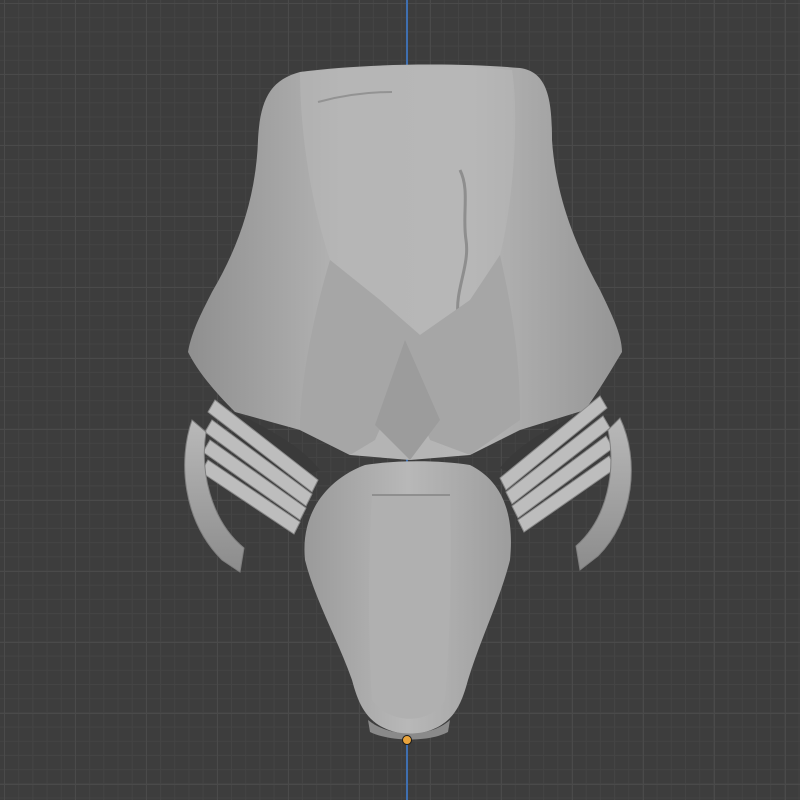 The image size is (800, 800). What do you see at coordinates (410, 607) in the screenshot?
I see `mask-snout-front` at bounding box center [410, 607].